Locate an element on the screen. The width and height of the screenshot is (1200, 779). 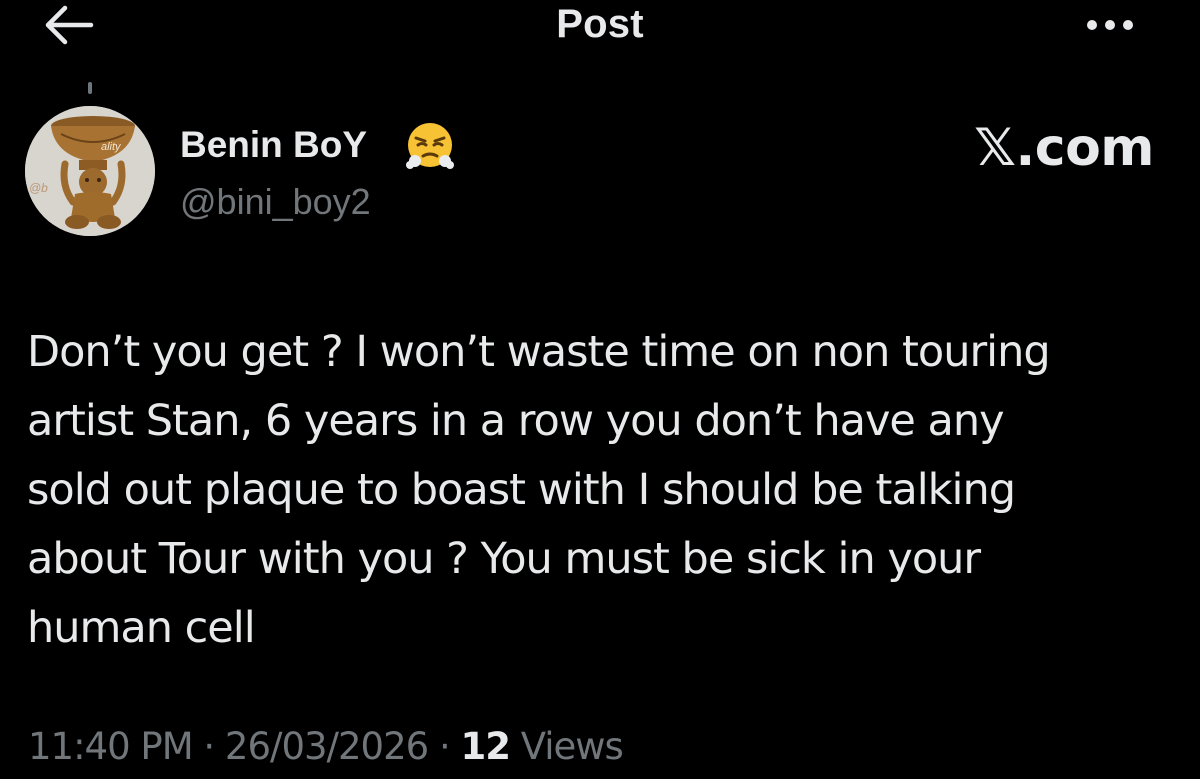
avatar-overlay-text: ality is located at coordinates (111, 147).